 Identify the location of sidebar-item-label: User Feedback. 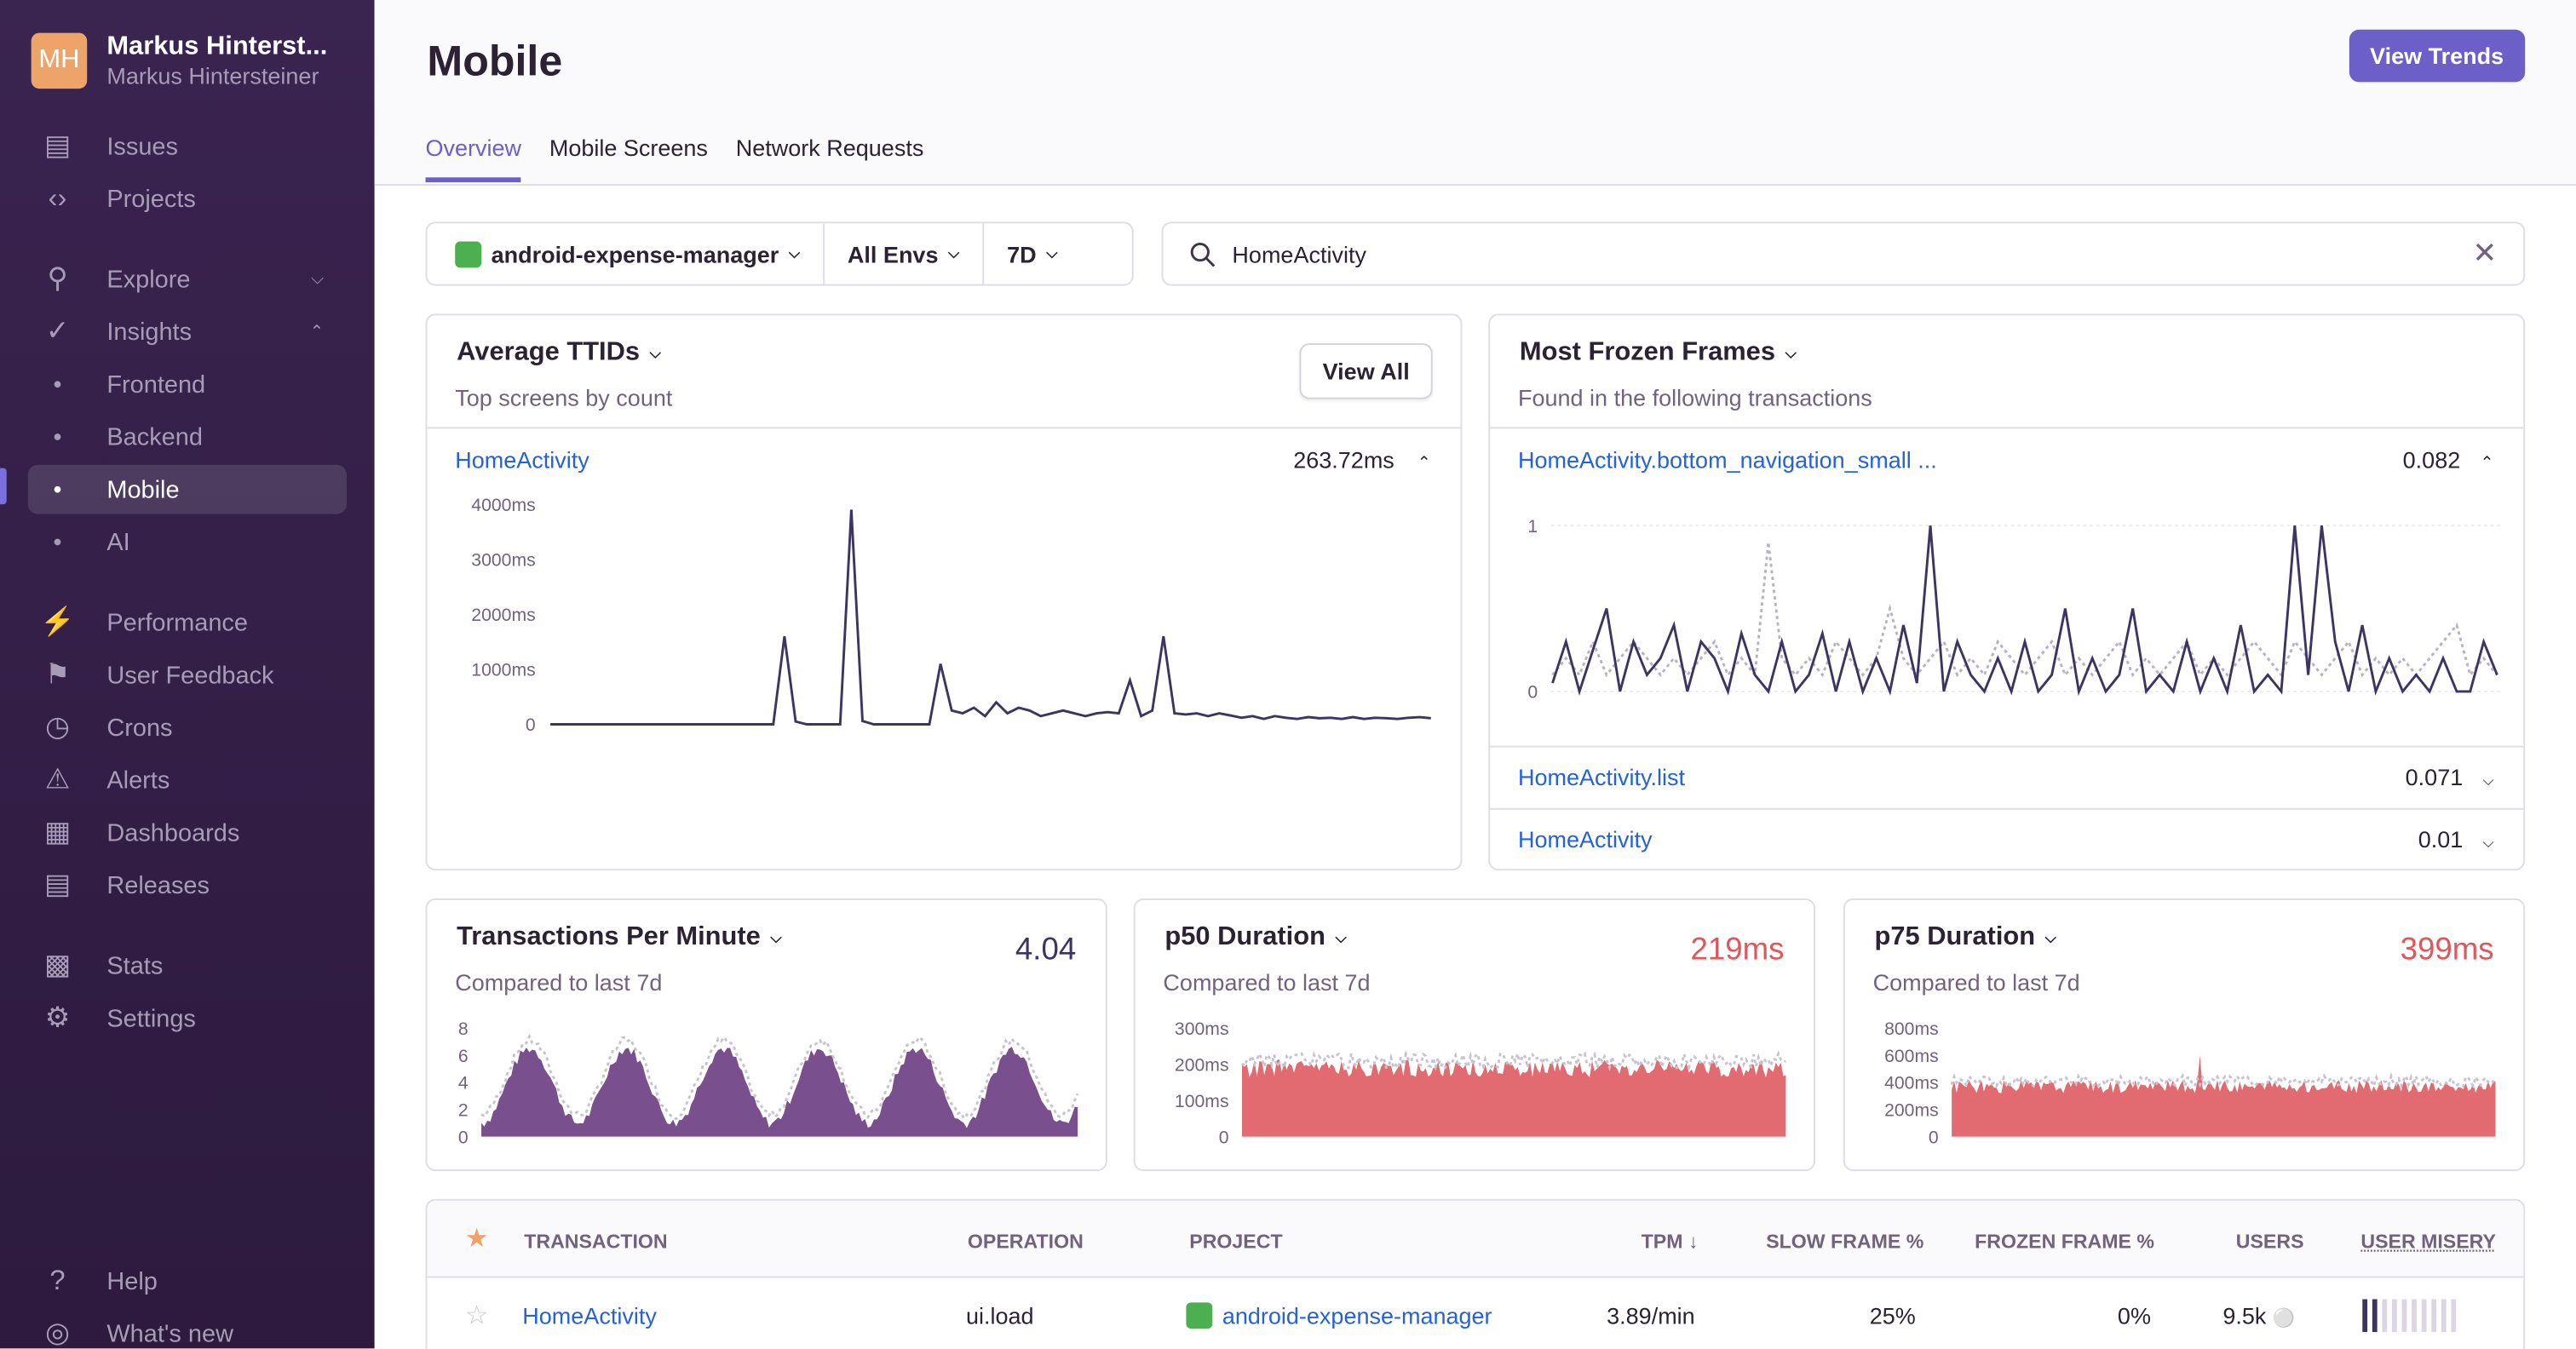
(190, 676).